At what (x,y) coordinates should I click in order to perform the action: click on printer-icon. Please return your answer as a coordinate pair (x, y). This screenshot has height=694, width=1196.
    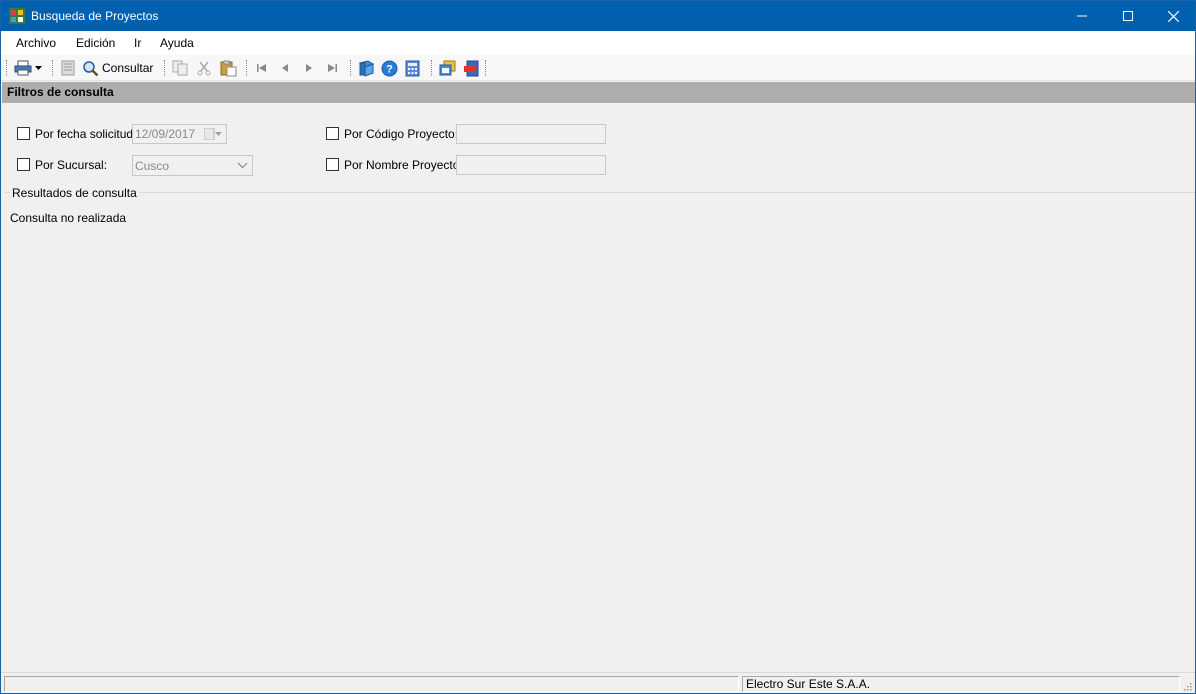
    Looking at the image, I should click on (23, 68).